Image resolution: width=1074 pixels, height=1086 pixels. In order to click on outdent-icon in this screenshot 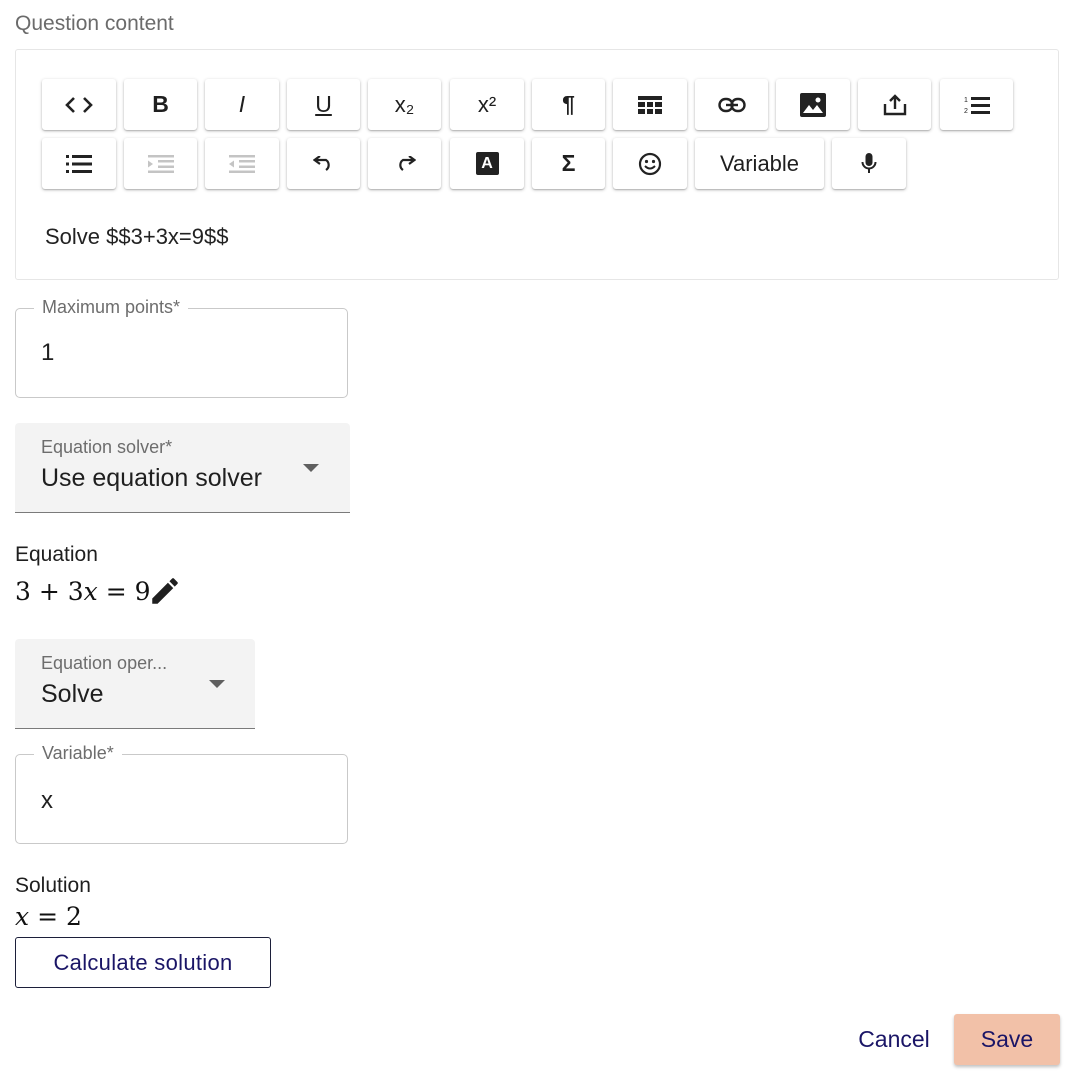, I will do `click(242, 163)`.